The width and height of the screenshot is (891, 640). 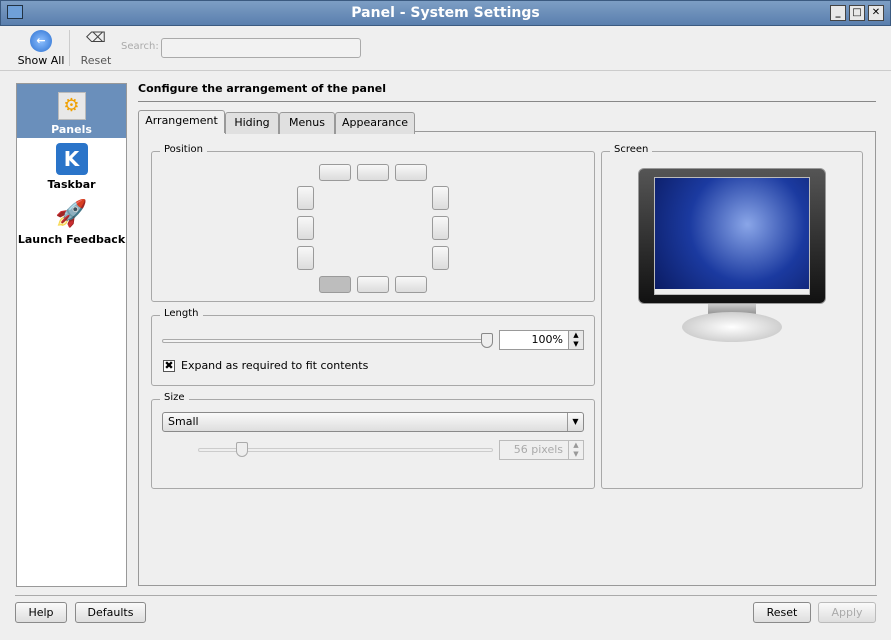 What do you see at coordinates (335, 172) in the screenshot?
I see `position-top-left` at bounding box center [335, 172].